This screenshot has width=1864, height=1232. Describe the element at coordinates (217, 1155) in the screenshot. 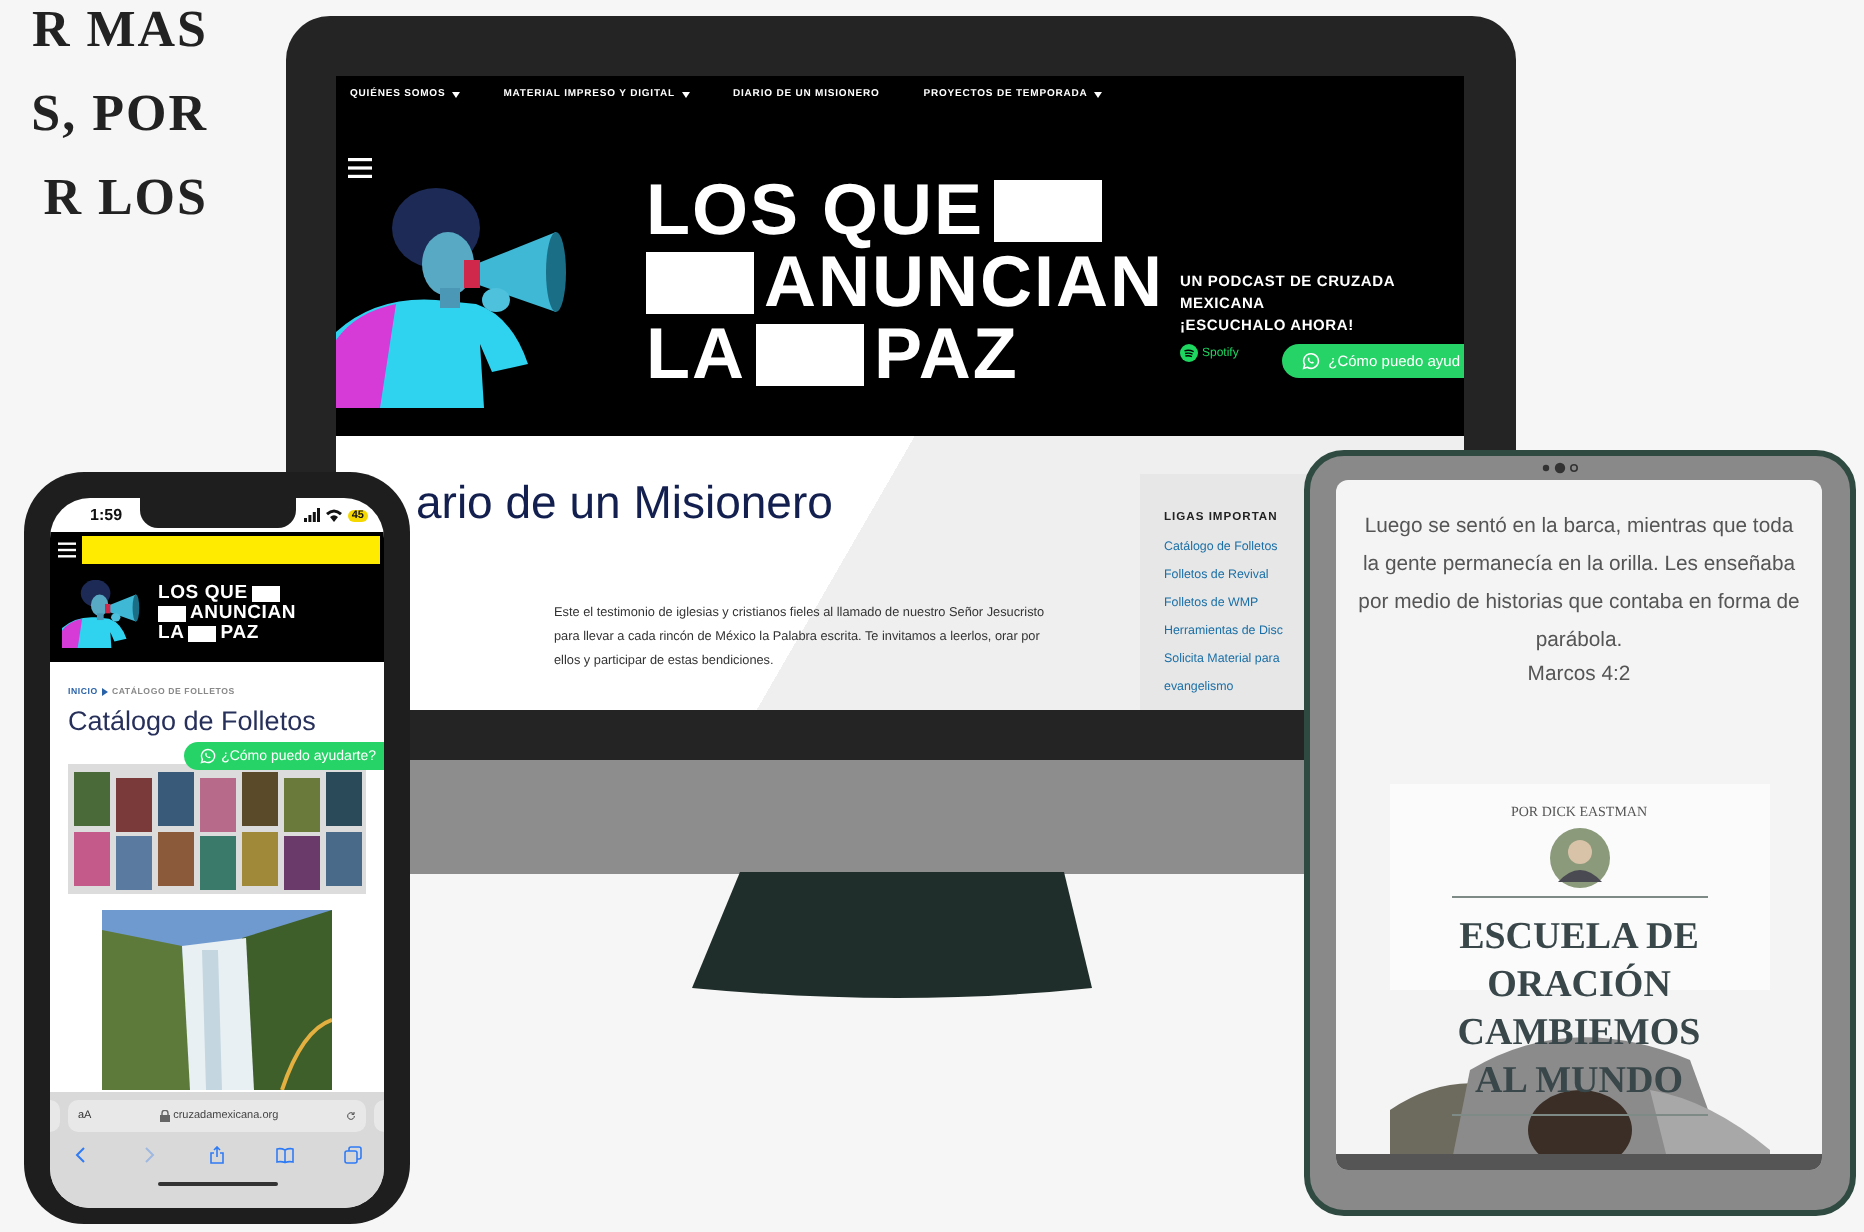

I see `share-icon` at that location.